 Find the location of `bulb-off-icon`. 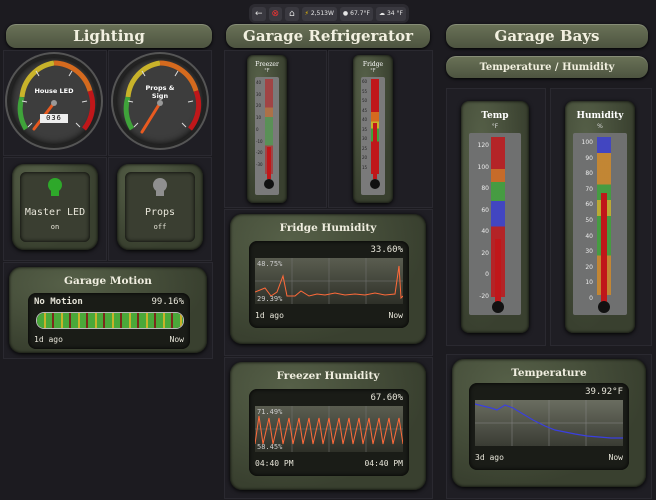

bulb-off-icon is located at coordinates (160, 185).